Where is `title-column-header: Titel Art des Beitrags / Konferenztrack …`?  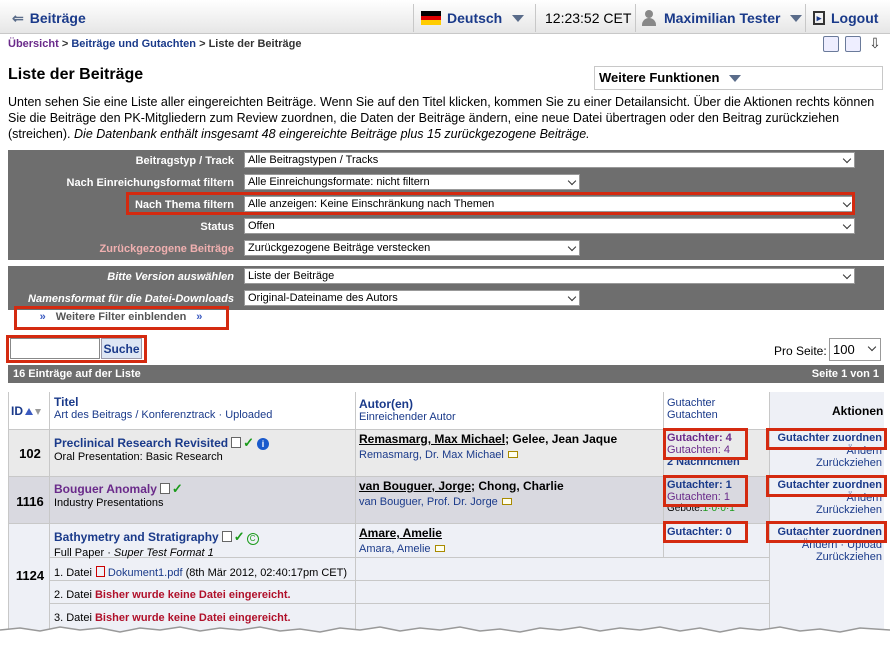
title-column-header: Titel Art des Beitrags / Konferenztrack … is located at coordinates (163, 408).